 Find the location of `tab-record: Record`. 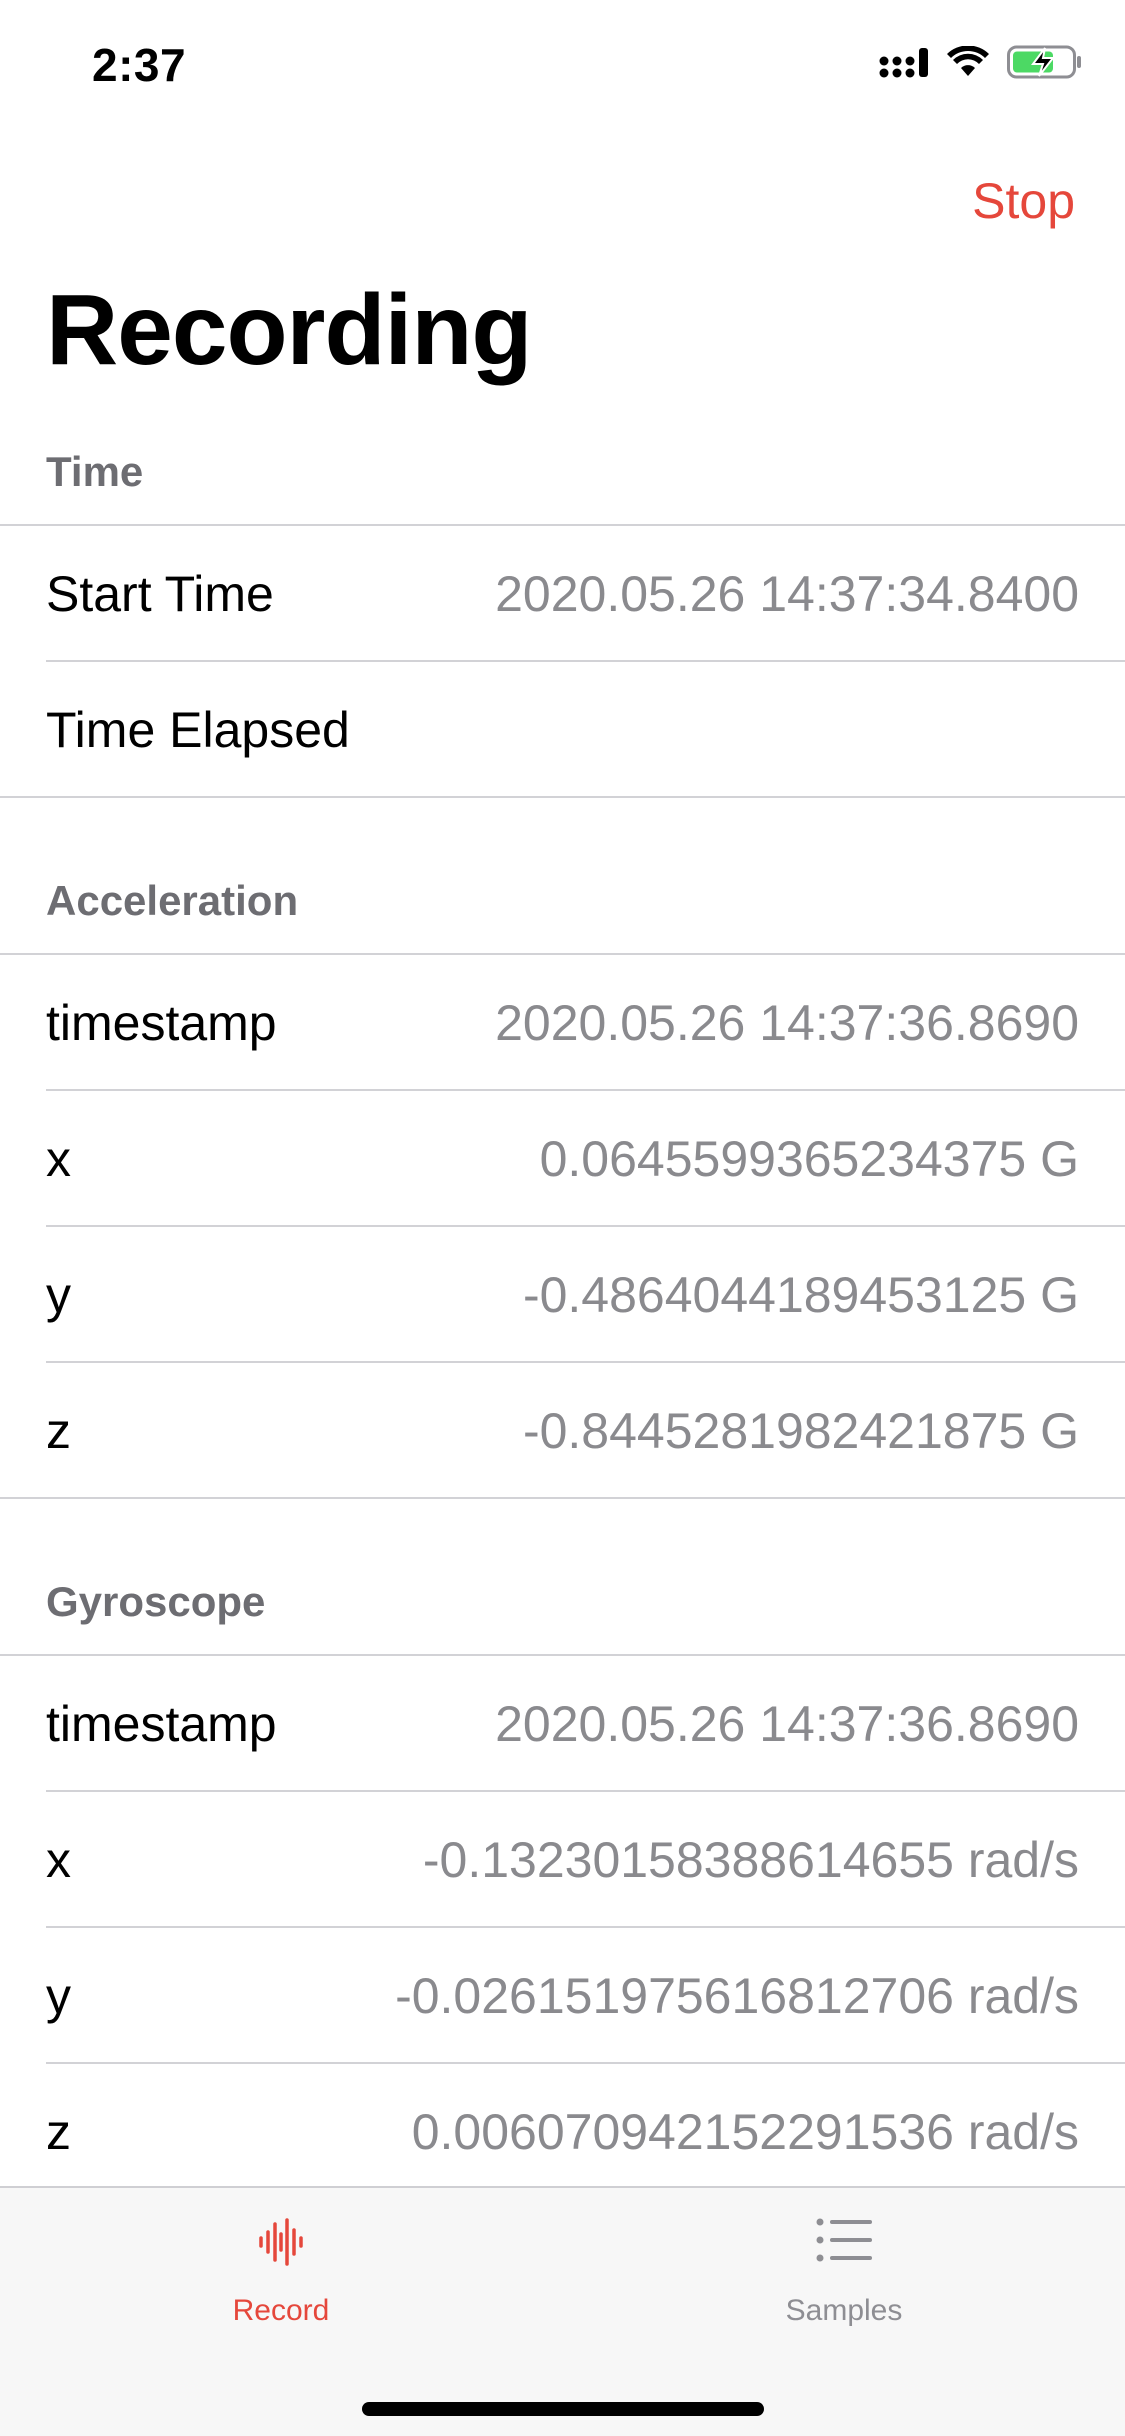

tab-record: Record is located at coordinates (281, 2263).